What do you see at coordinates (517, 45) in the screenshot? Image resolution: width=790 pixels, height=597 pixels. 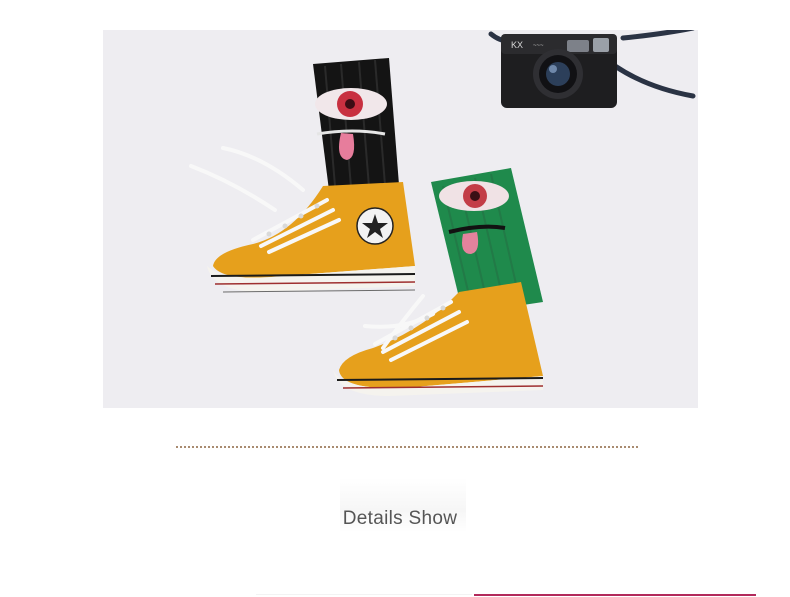 I see `camera-brand-label: KX` at bounding box center [517, 45].